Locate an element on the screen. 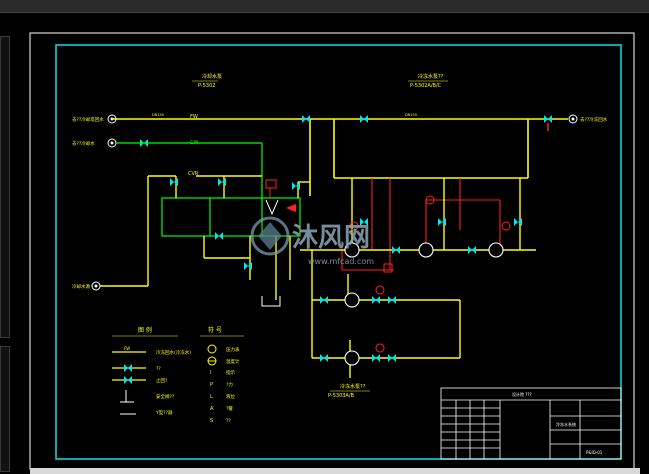  svg-text: 温度计 is located at coordinates (233, 361).